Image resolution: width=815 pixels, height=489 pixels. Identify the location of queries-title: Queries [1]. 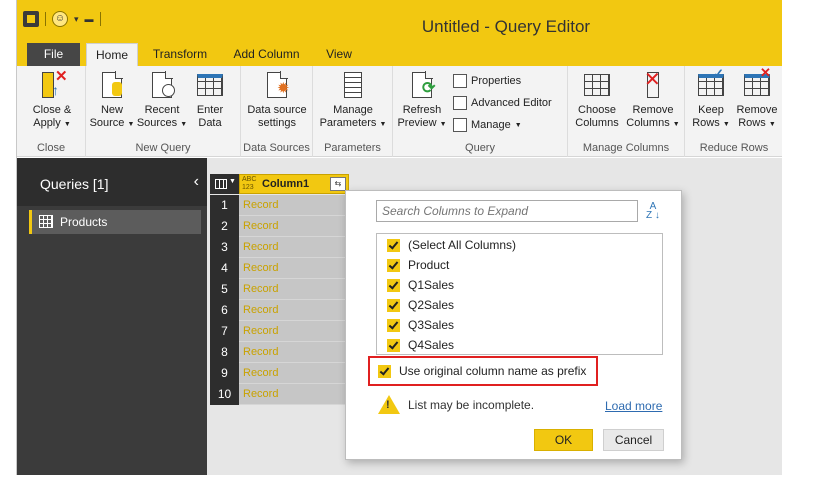
(74, 184).